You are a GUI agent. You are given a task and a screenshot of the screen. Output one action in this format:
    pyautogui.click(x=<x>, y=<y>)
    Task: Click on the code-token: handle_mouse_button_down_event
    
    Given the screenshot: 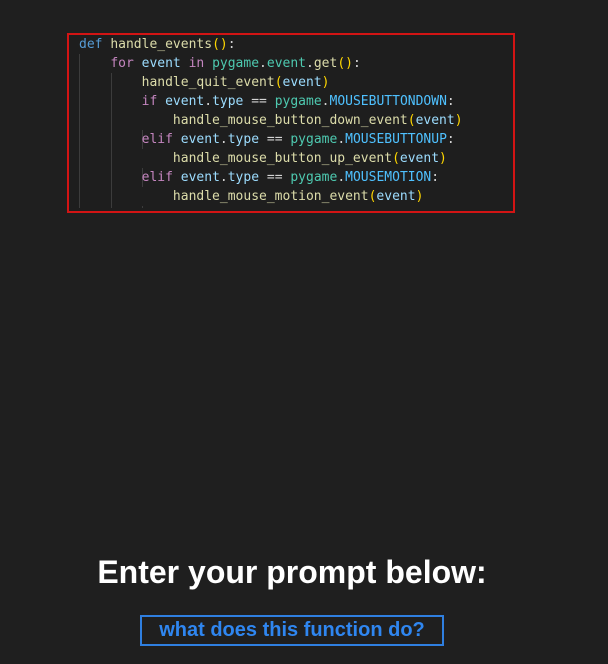 What is the action you would take?
    pyautogui.click(x=290, y=120)
    